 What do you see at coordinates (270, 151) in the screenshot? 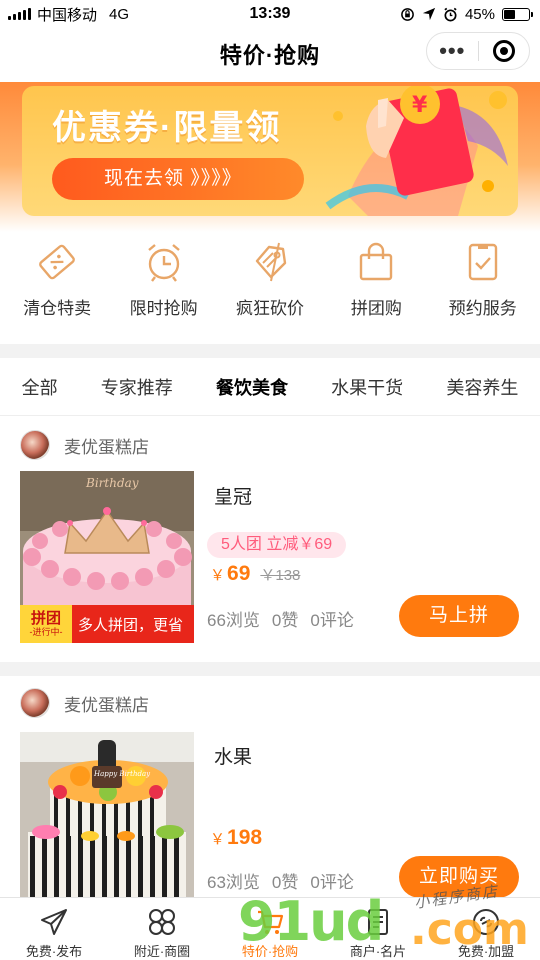
I see `coupon-banner: 优惠券·限量领 现在去领 》》》》 ¥` at bounding box center [270, 151].